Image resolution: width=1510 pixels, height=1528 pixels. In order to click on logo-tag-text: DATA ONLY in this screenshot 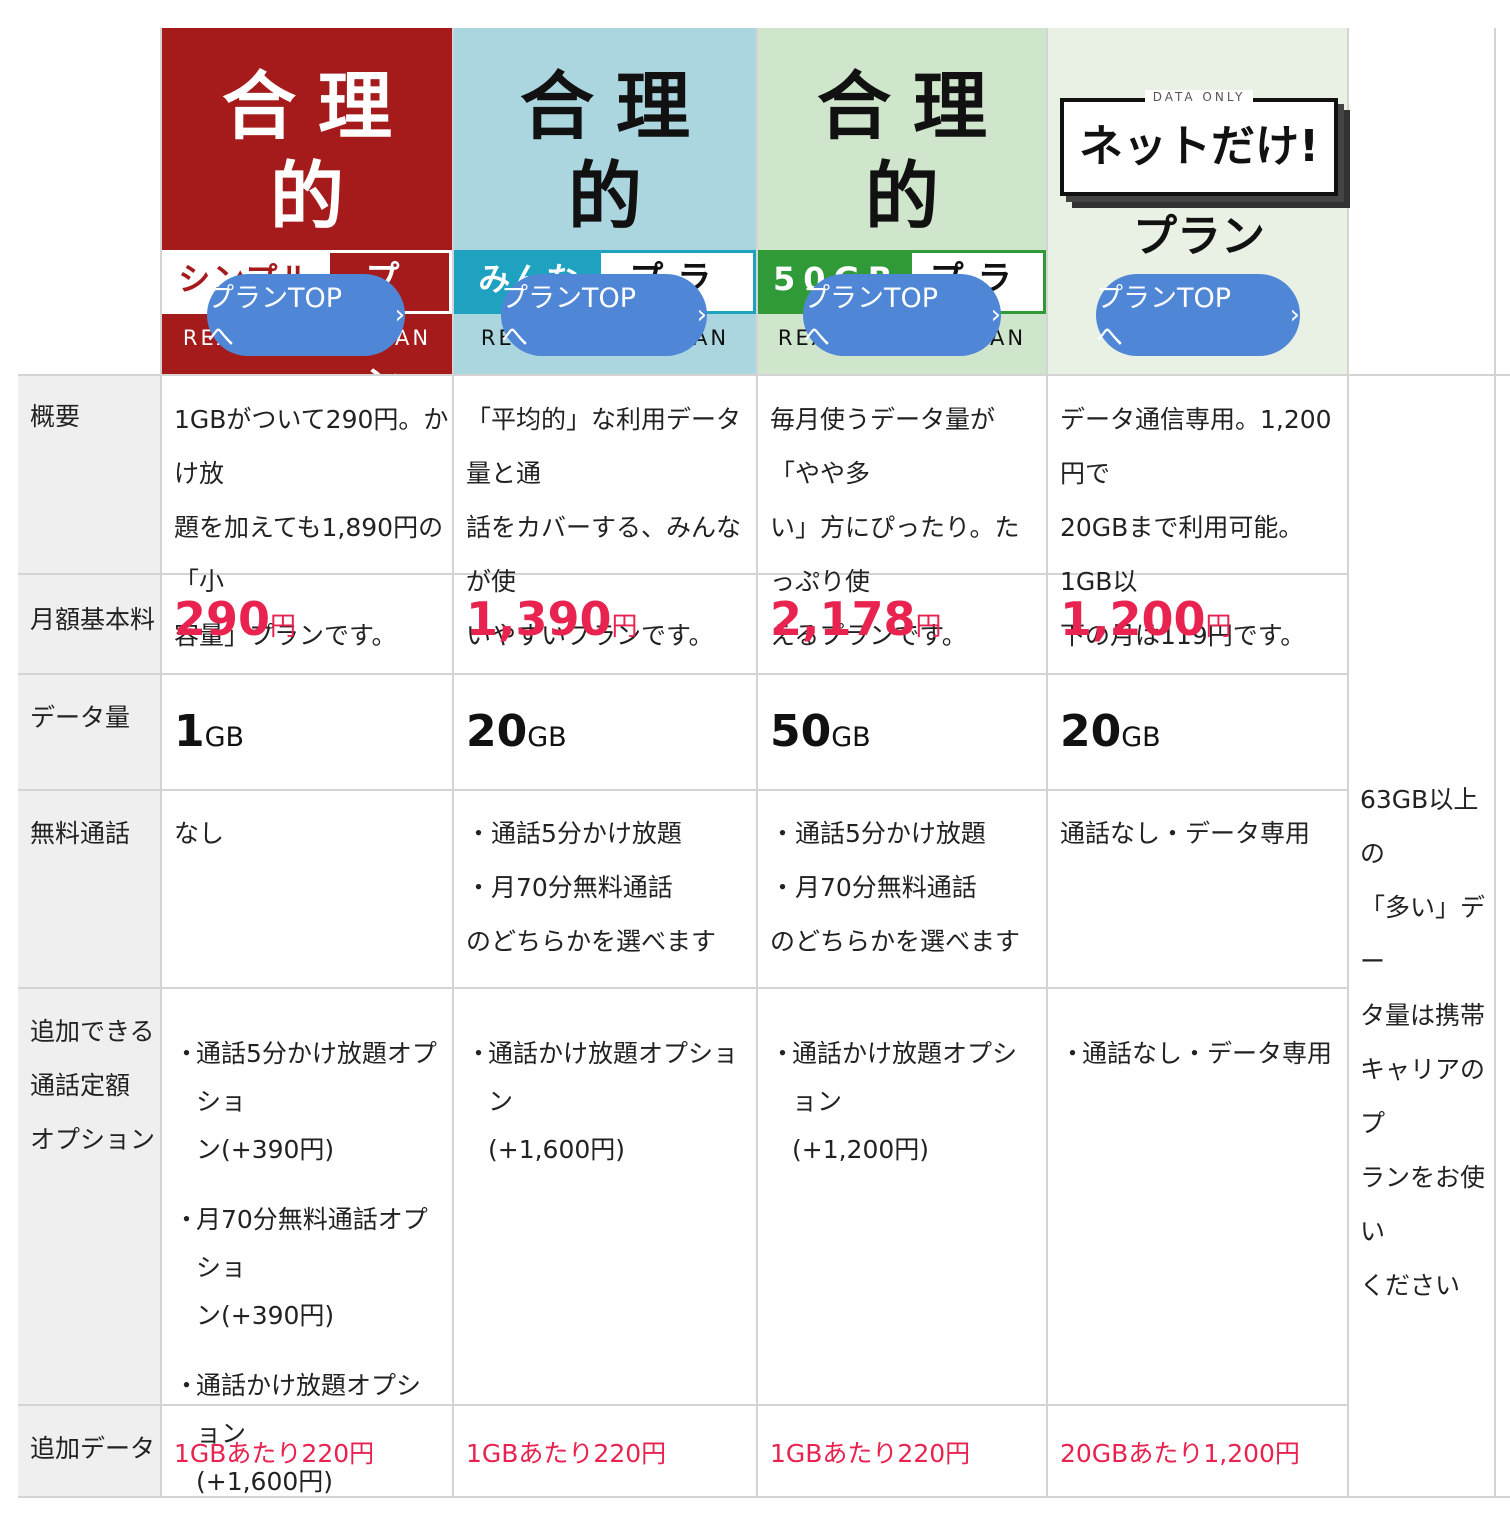, I will do `click(1199, 97)`.